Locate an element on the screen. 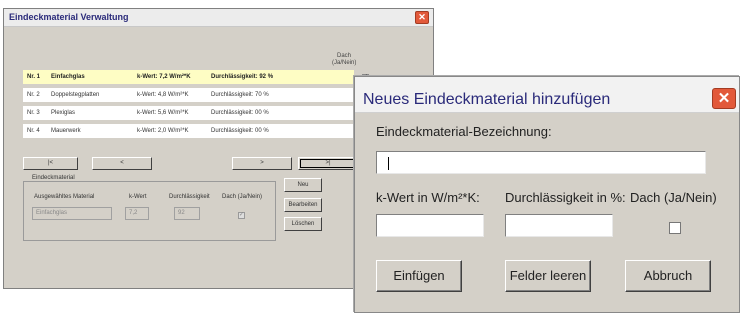 This screenshot has width=740, height=313. material-name-input is located at coordinates (541, 162).